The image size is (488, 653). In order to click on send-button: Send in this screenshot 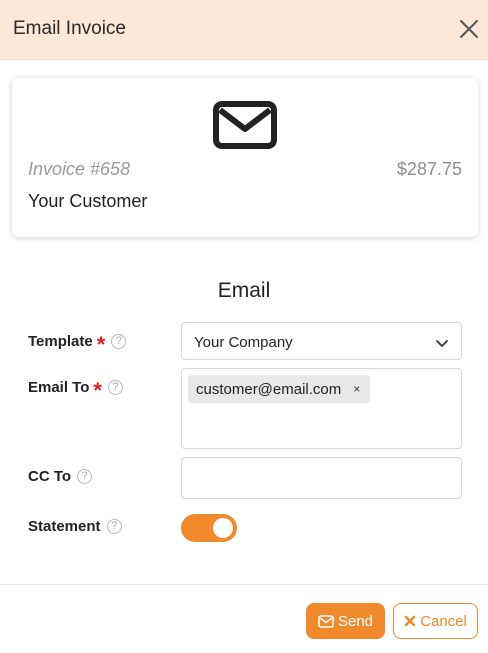, I will do `click(345, 621)`.